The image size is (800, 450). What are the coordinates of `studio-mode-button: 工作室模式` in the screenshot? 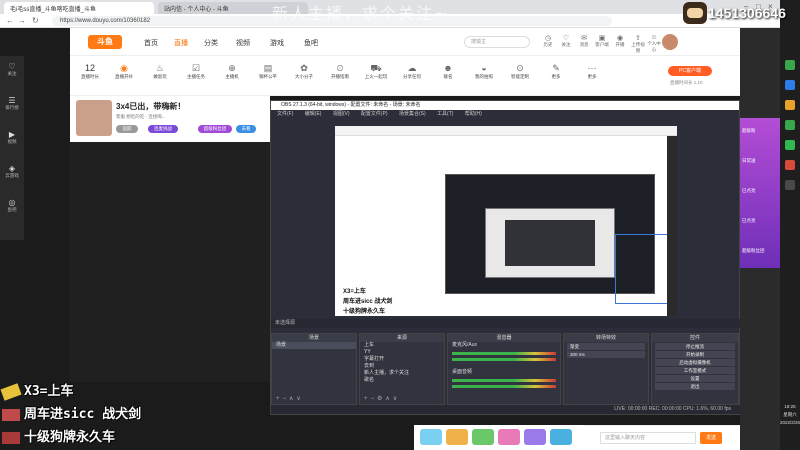 It's located at (695, 370).